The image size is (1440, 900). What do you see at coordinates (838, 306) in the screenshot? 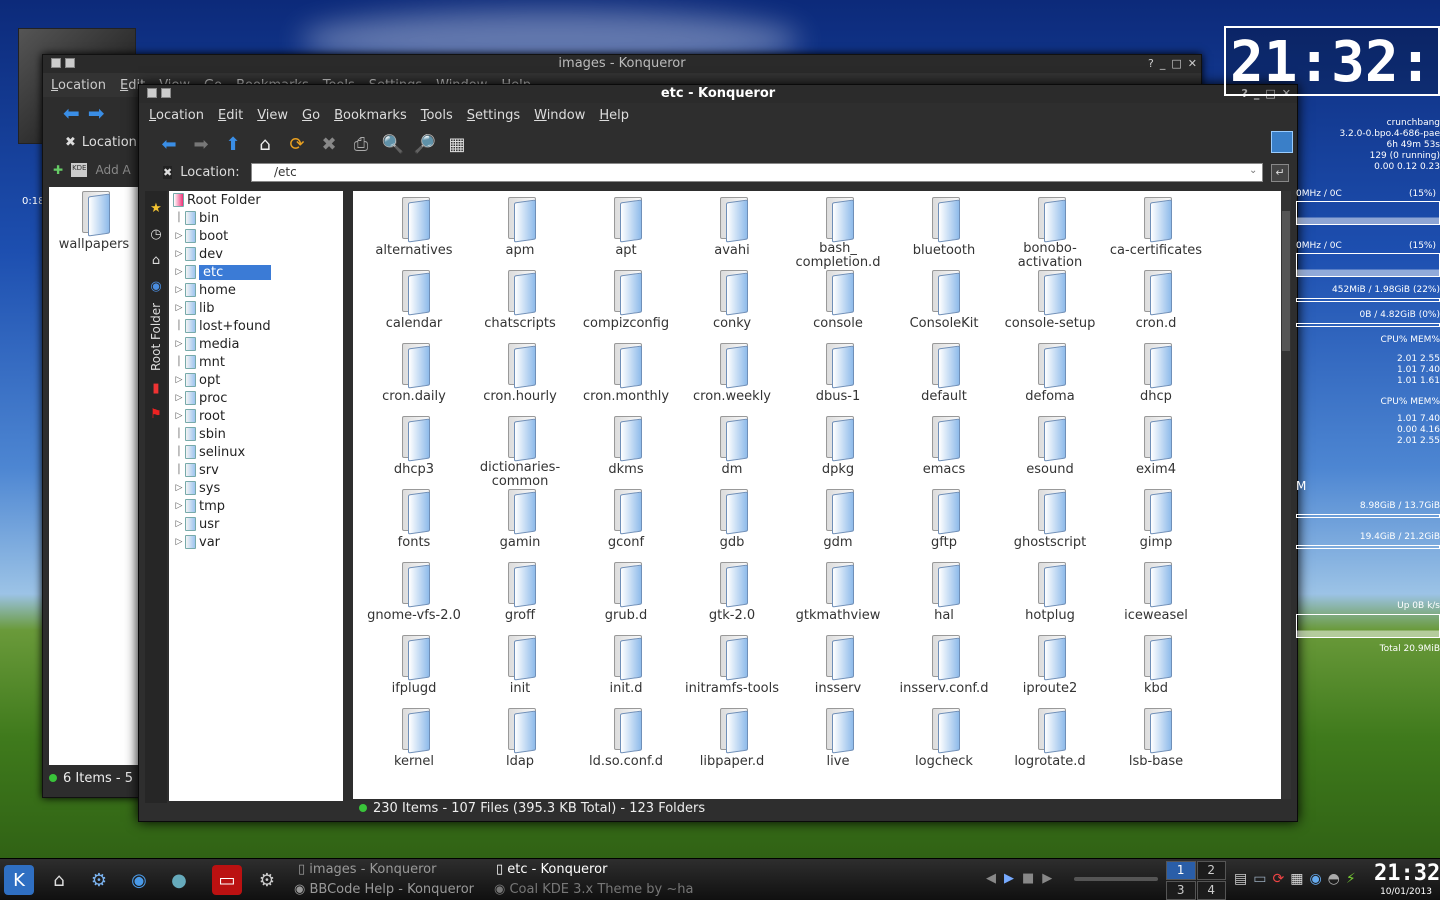
I see `folder-item: console` at bounding box center [838, 306].